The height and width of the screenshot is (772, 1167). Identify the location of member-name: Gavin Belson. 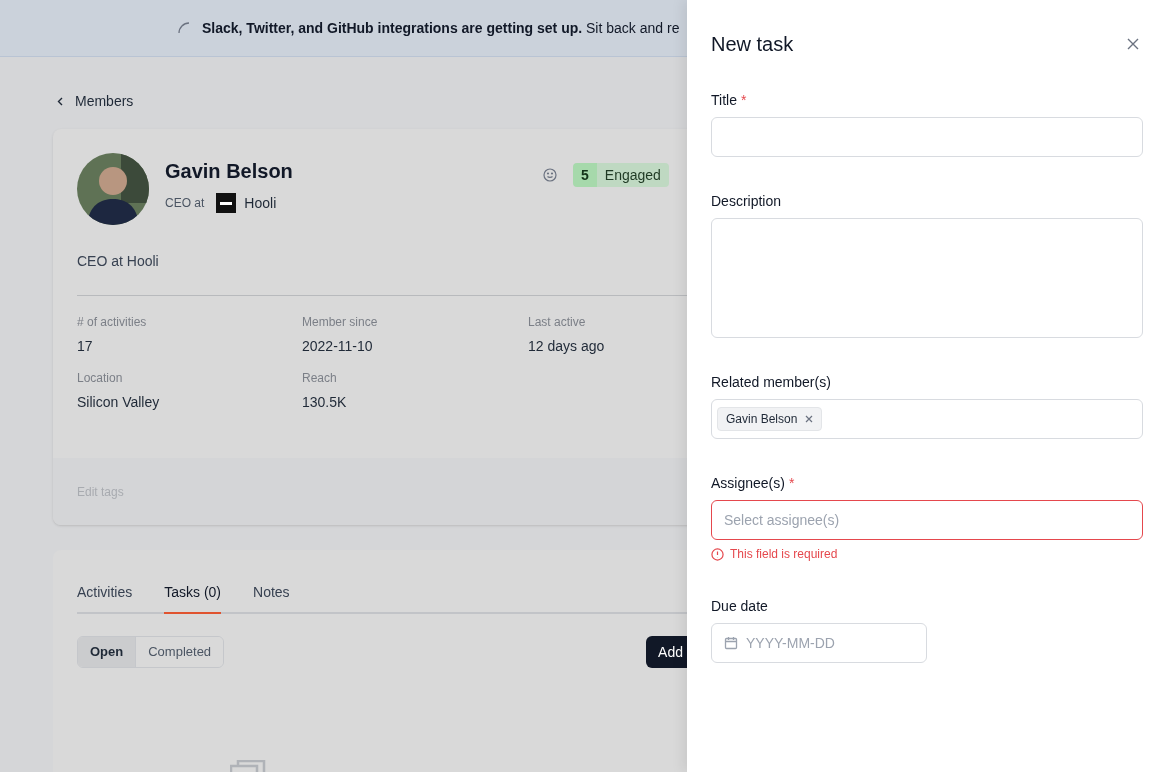
(229, 171).